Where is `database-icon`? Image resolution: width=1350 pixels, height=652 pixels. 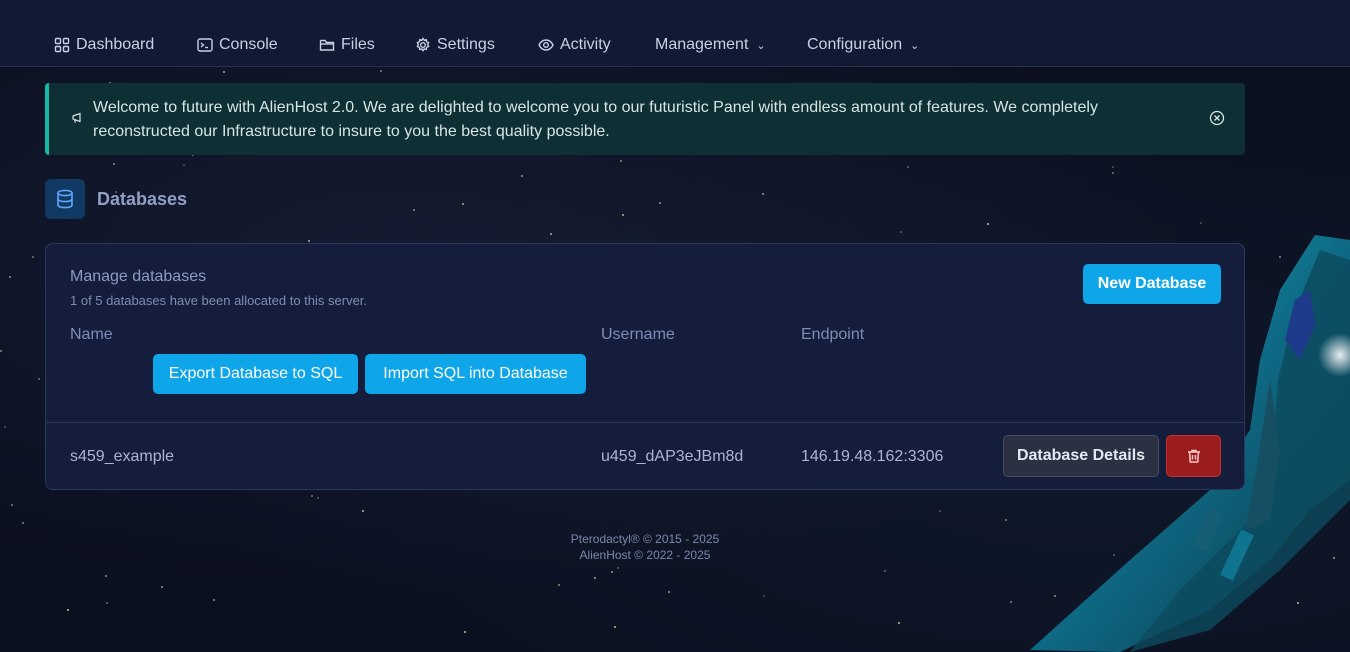
database-icon is located at coordinates (65, 199).